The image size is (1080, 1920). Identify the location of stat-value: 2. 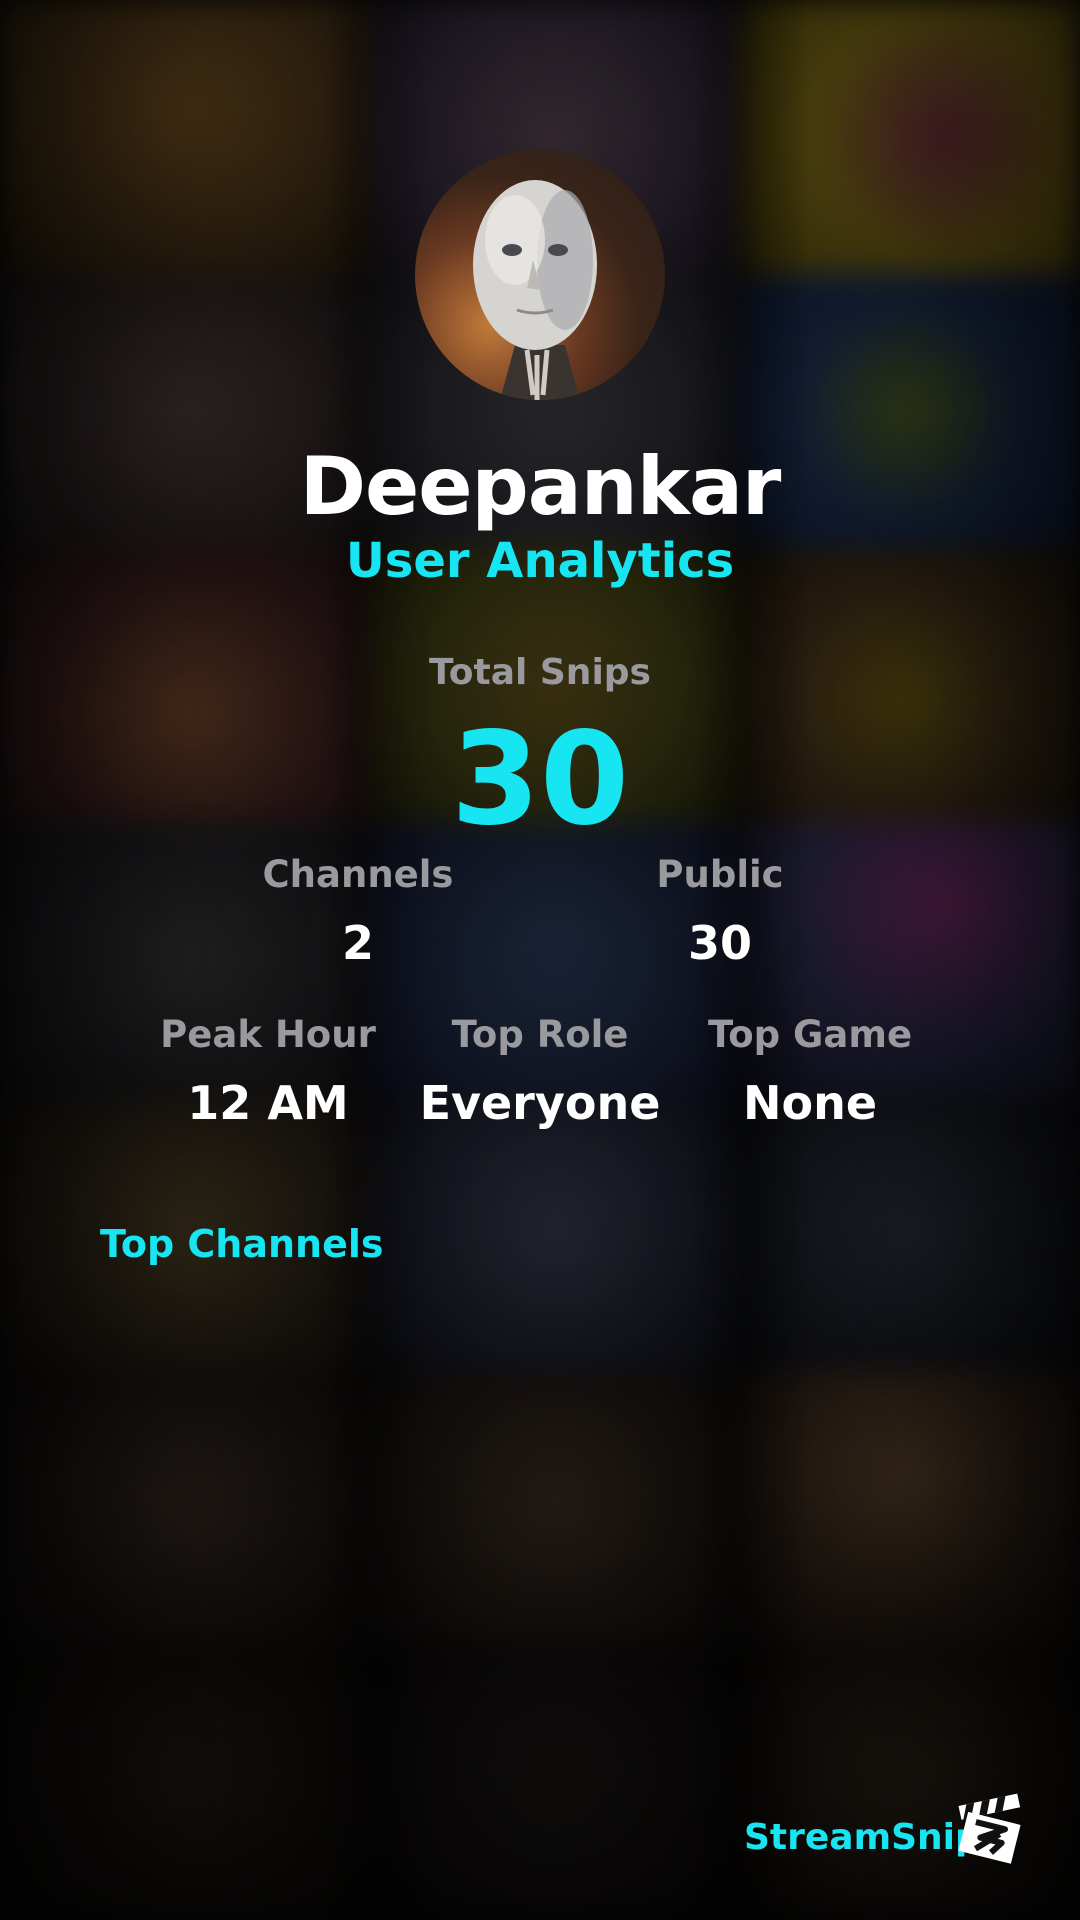
(357, 943).